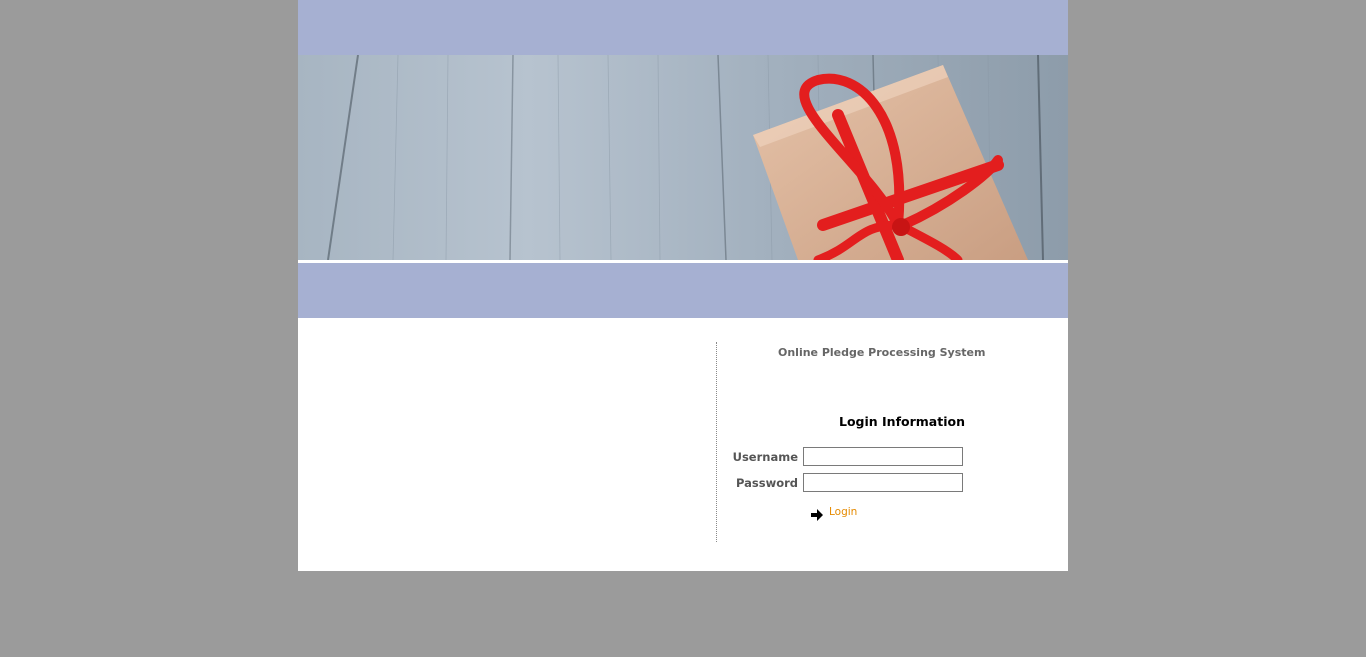 Image resolution: width=1366 pixels, height=657 pixels. I want to click on username-label: Username, so click(765, 457).